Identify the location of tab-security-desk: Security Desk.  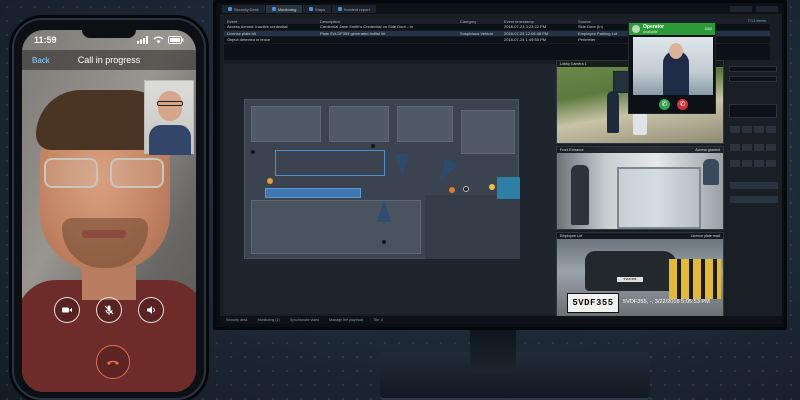
(243, 9).